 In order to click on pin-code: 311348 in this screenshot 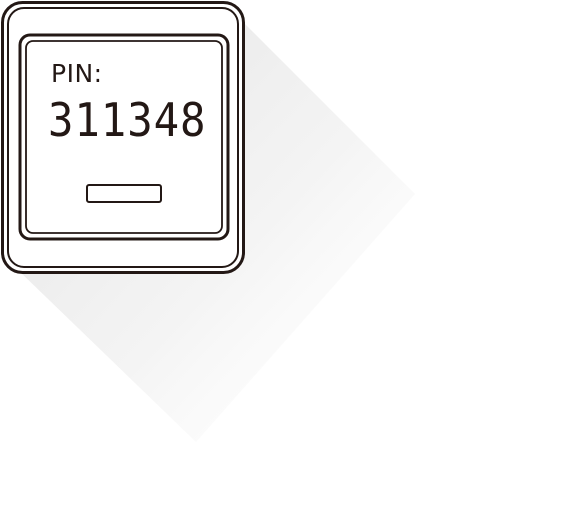, I will do `click(127, 120)`.